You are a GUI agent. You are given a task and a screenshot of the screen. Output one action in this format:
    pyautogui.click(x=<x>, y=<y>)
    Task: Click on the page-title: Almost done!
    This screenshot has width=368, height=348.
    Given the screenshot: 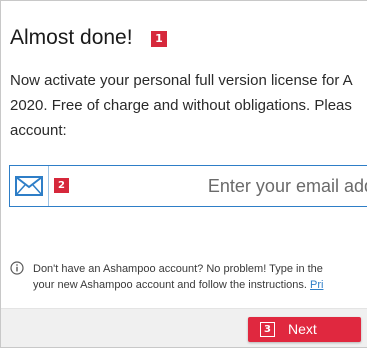 What is the action you would take?
    pyautogui.click(x=71, y=37)
    